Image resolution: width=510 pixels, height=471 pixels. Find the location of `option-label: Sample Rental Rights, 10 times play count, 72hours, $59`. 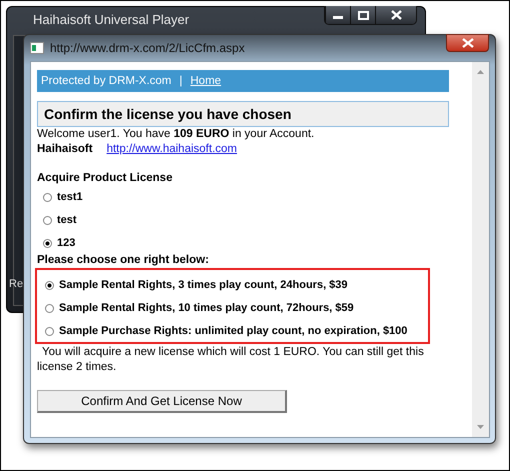

option-label: Sample Rental Rights, 10 times play count, 72hours, $59 is located at coordinates (206, 308).